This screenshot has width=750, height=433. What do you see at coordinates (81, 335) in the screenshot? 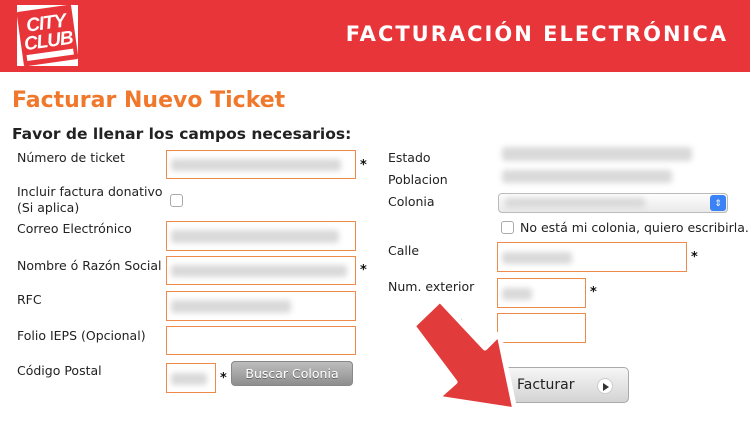
I see `label-folio-ieps: Folio IEPS (Opcional)` at bounding box center [81, 335].